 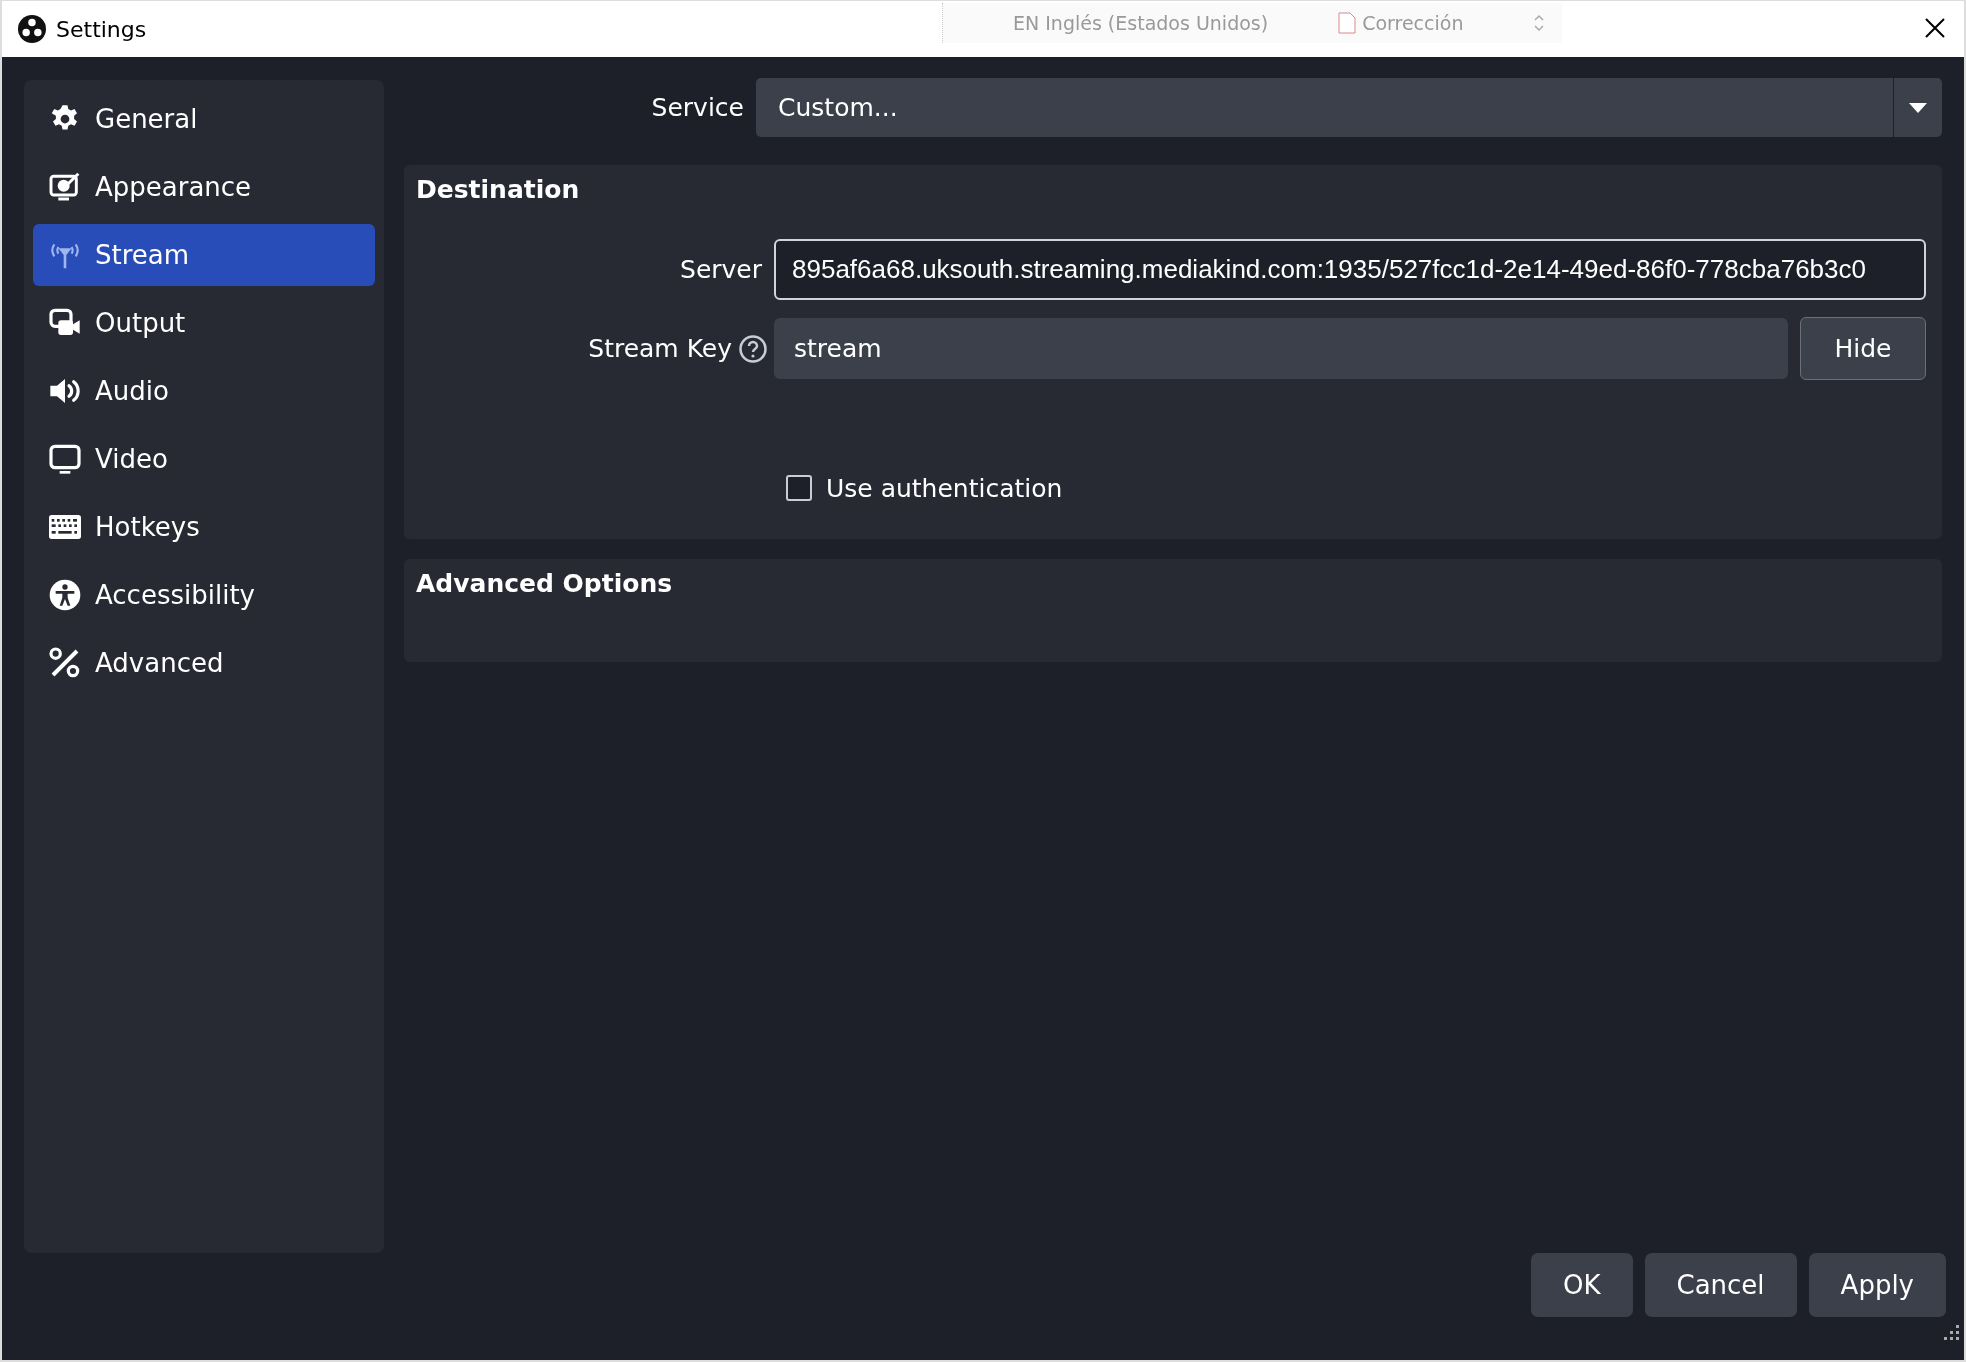 I want to click on camera-icon, so click(x=65, y=323).